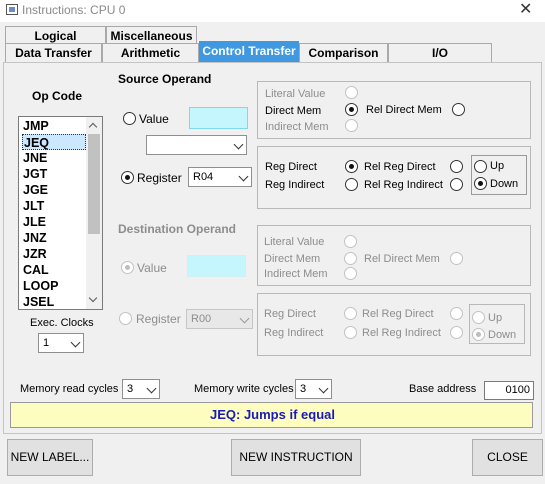  Describe the element at coordinates (495, 318) in the screenshot. I see `destination-up-label: Up` at that location.